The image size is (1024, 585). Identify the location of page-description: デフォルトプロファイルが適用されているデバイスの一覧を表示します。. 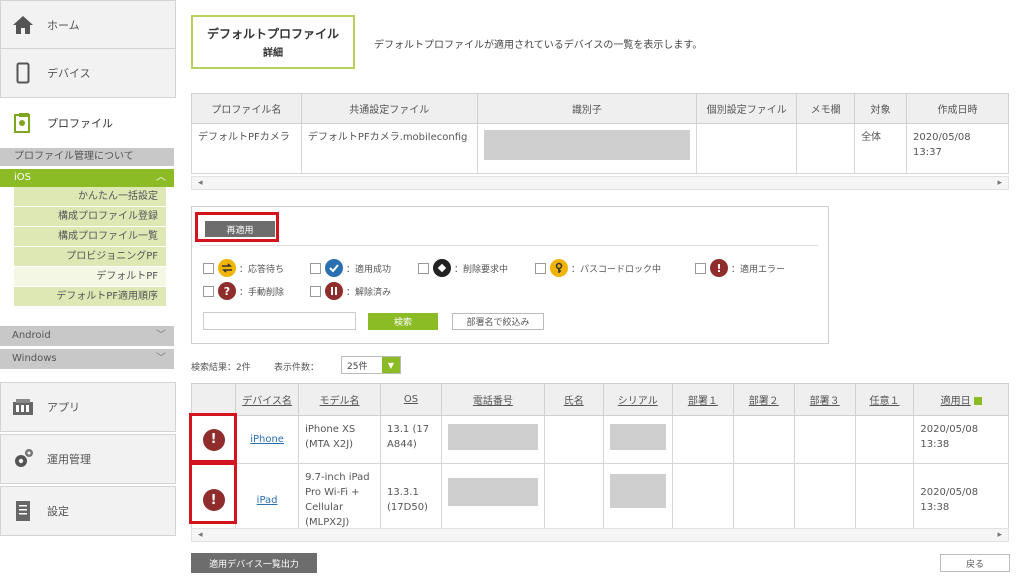
(538, 45).